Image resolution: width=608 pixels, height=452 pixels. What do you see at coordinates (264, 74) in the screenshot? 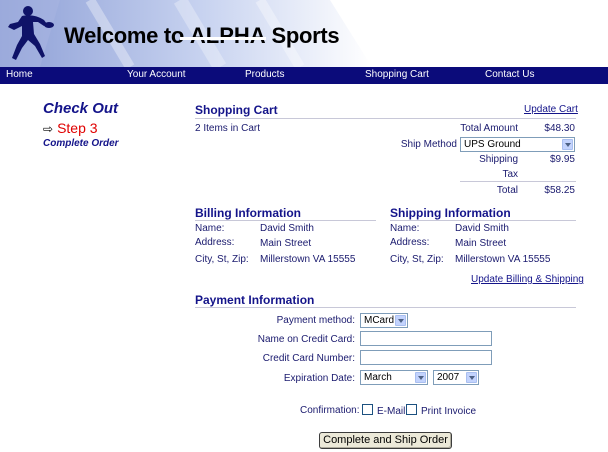
I see `nav-products: Products` at bounding box center [264, 74].